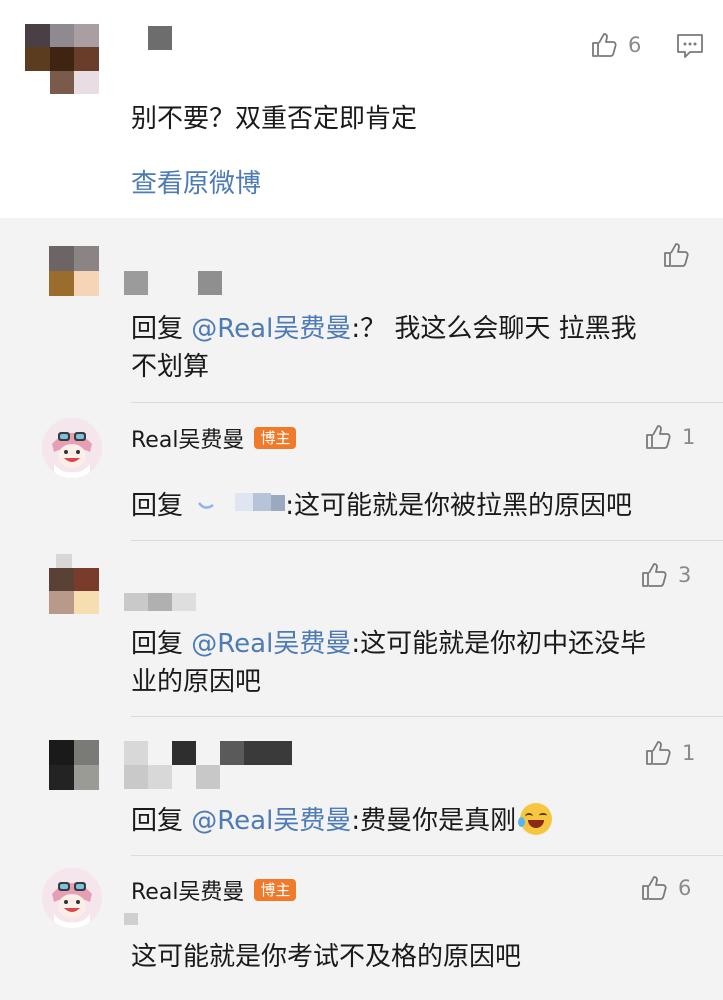 The height and width of the screenshot is (1000, 723). I want to click on avatar-fragment, so click(64, 561).